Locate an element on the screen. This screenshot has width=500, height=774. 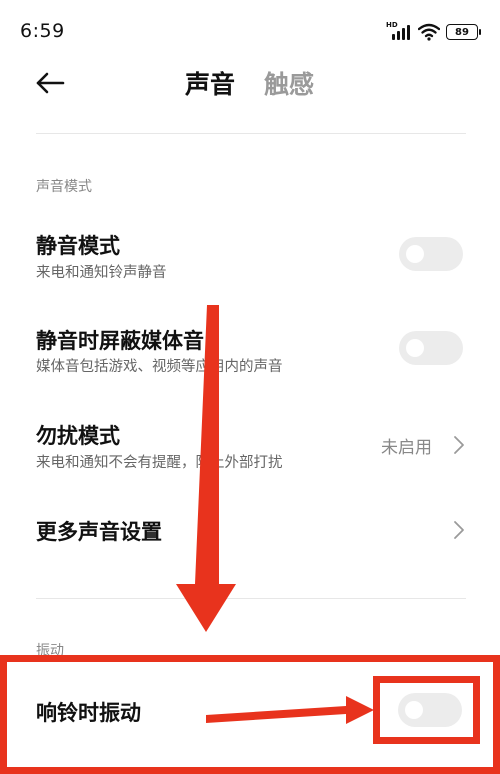
back-arrow-icon is located at coordinates (50, 83).